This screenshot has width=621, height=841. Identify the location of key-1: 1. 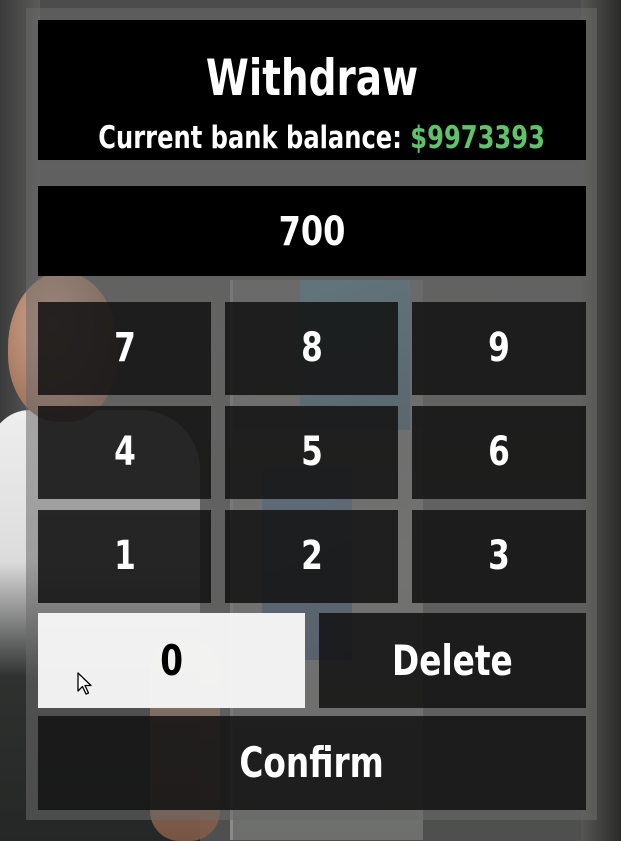
(124, 556).